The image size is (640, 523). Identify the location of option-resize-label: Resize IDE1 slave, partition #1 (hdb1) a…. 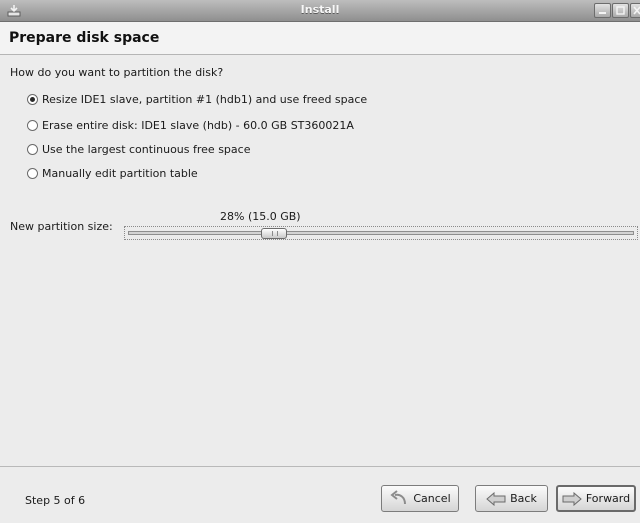
(205, 99).